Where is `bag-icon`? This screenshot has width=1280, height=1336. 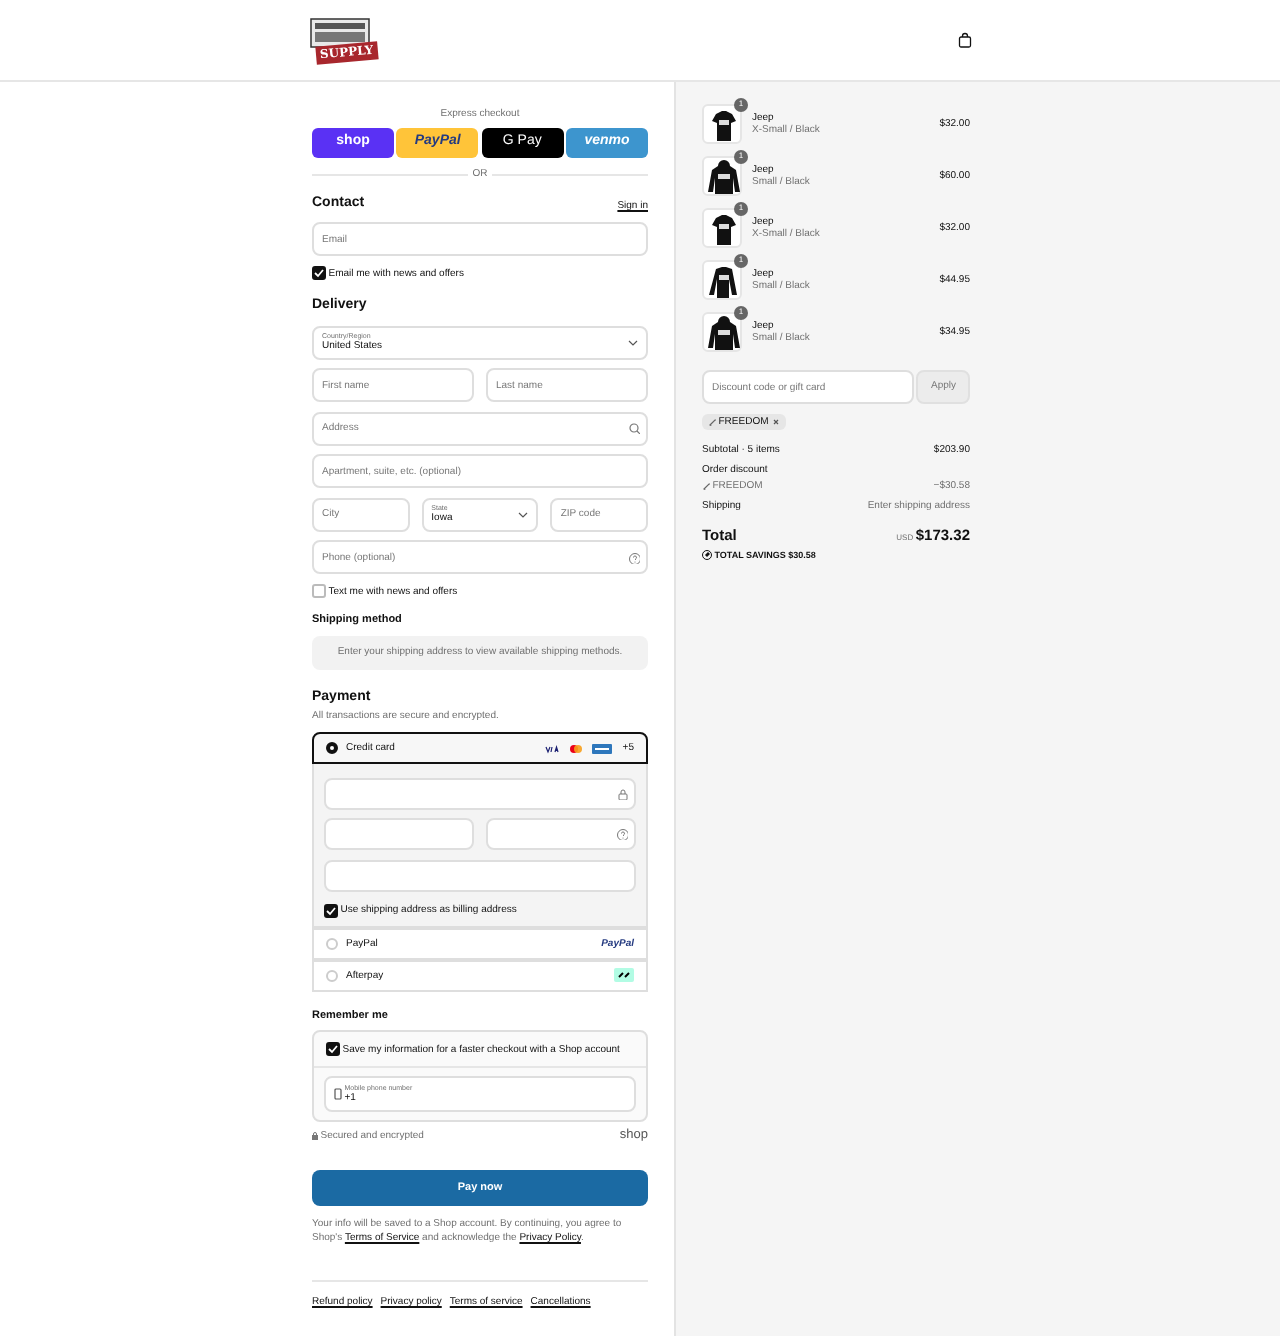 bag-icon is located at coordinates (965, 40).